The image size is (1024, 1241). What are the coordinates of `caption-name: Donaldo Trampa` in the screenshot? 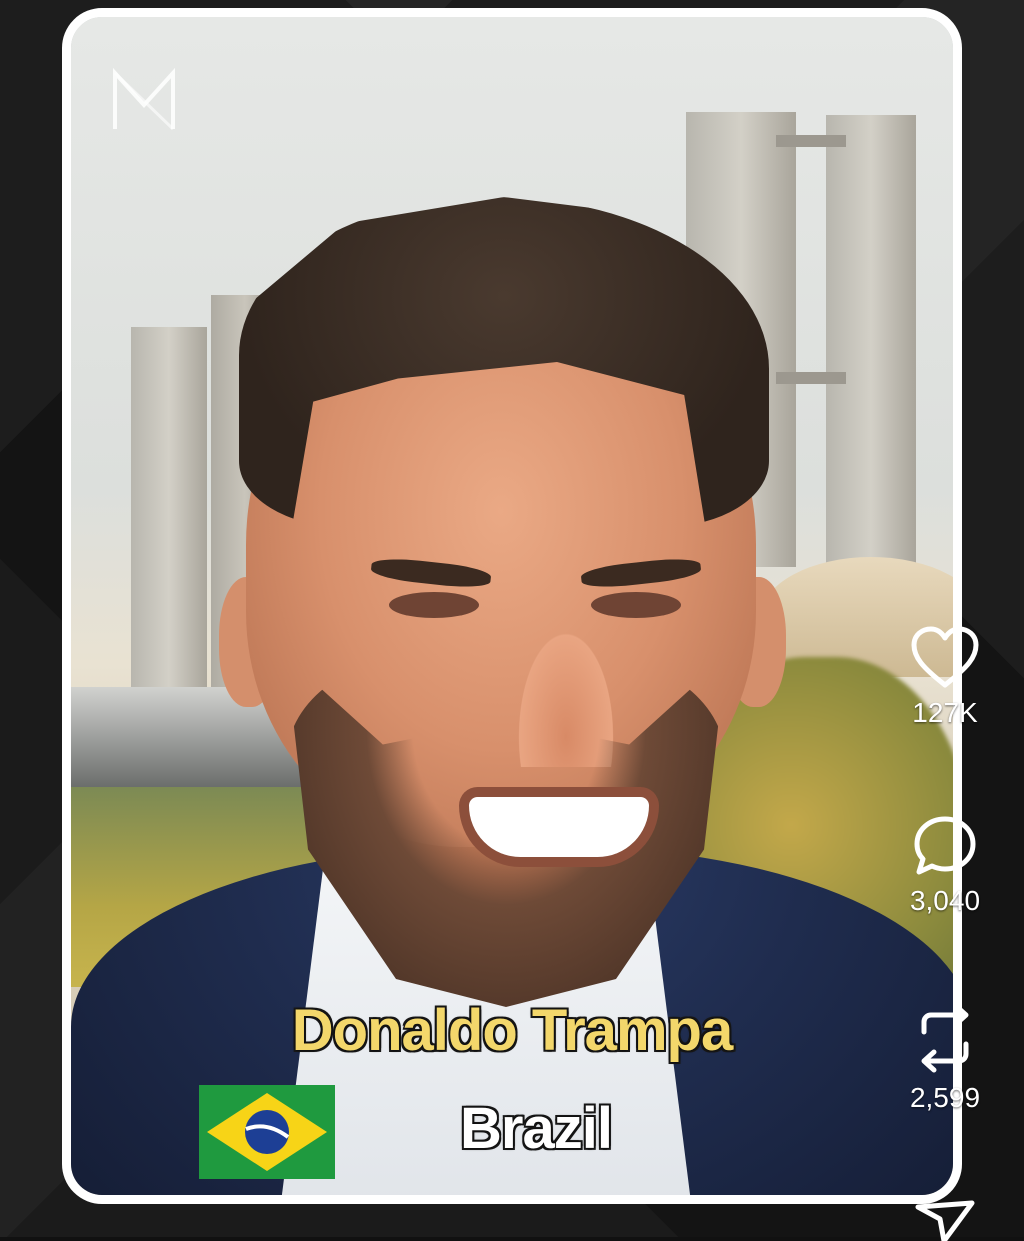 It's located at (512, 1030).